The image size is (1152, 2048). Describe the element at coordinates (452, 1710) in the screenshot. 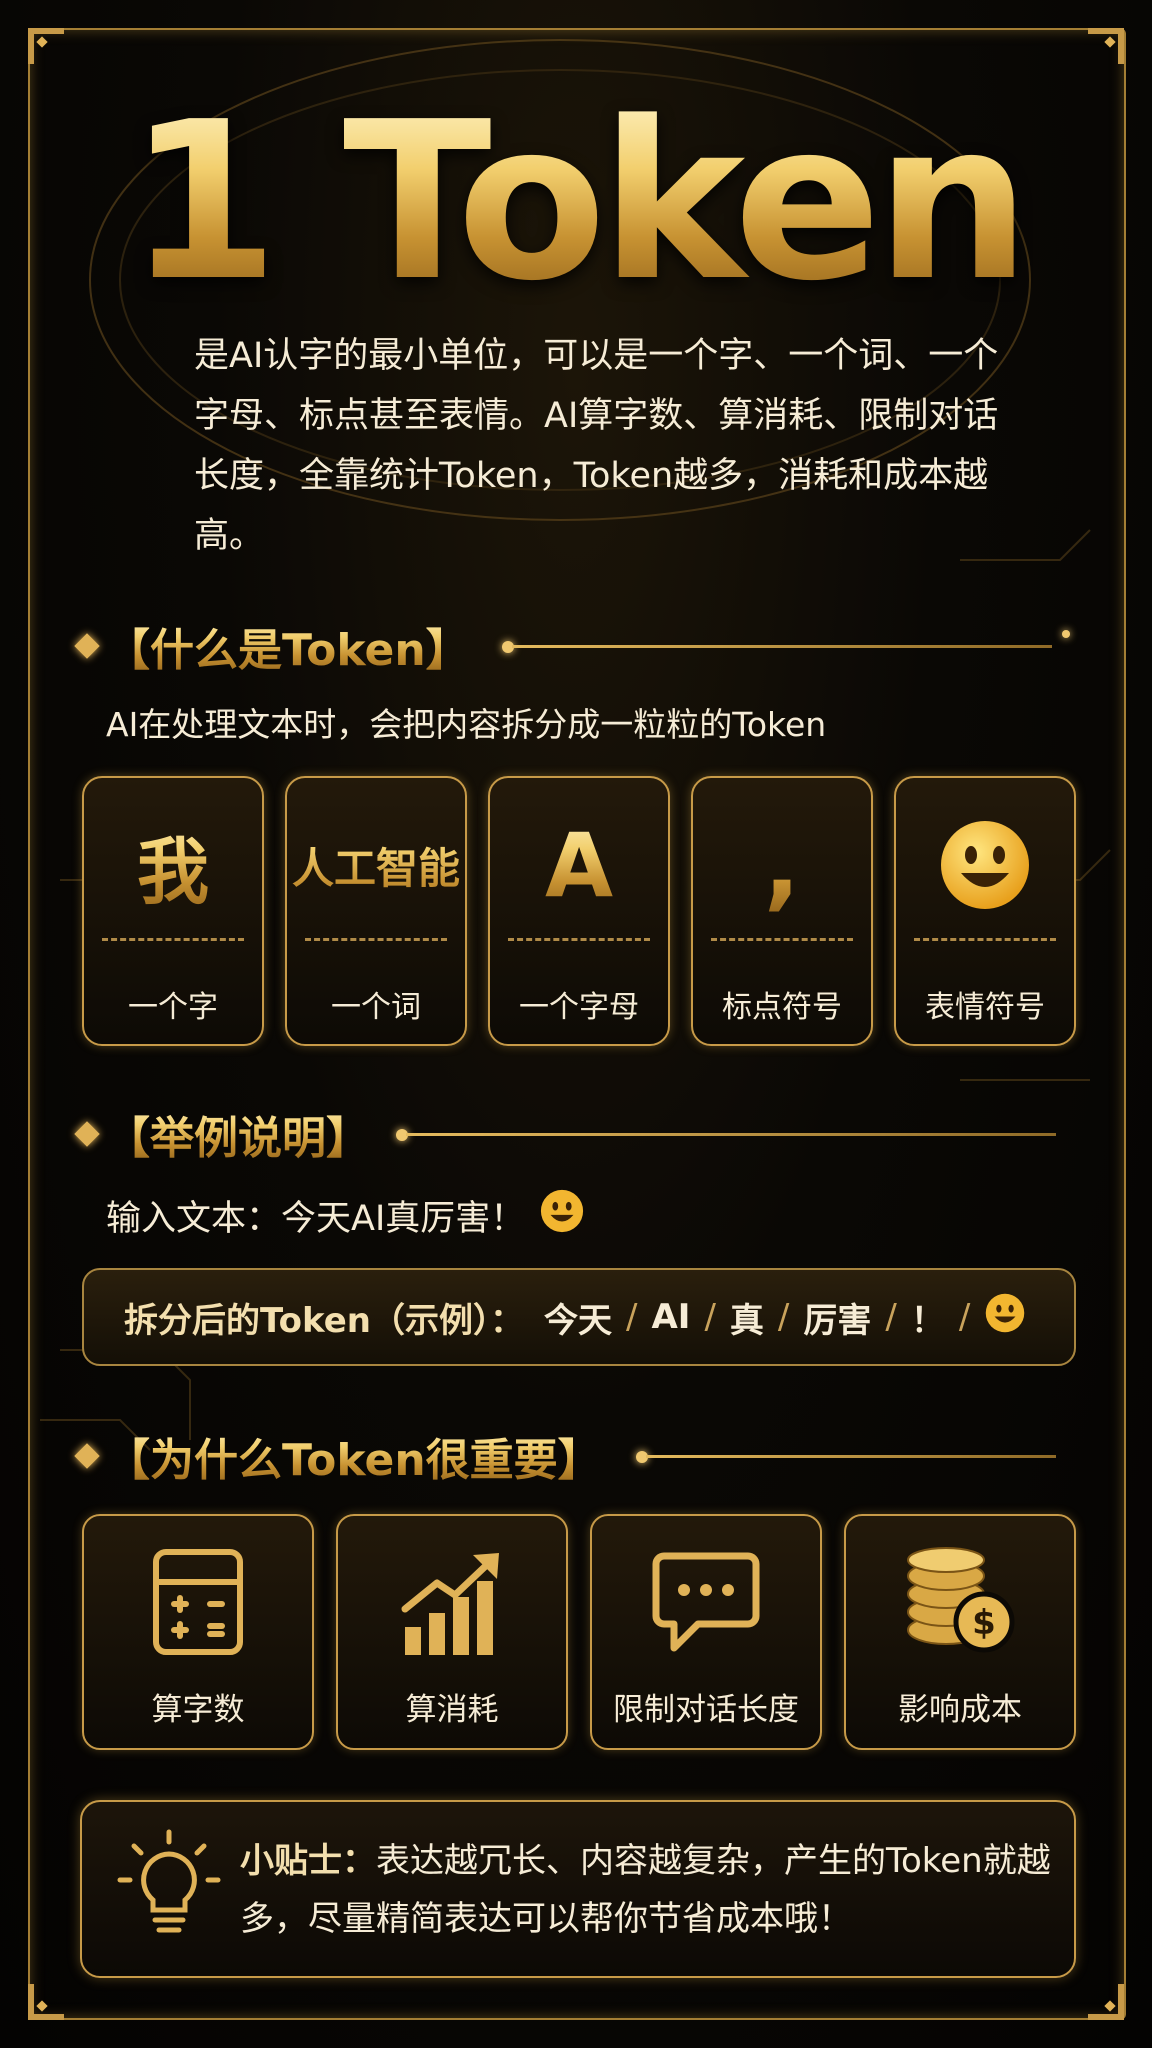

I see `feature-label: 算消耗` at that location.